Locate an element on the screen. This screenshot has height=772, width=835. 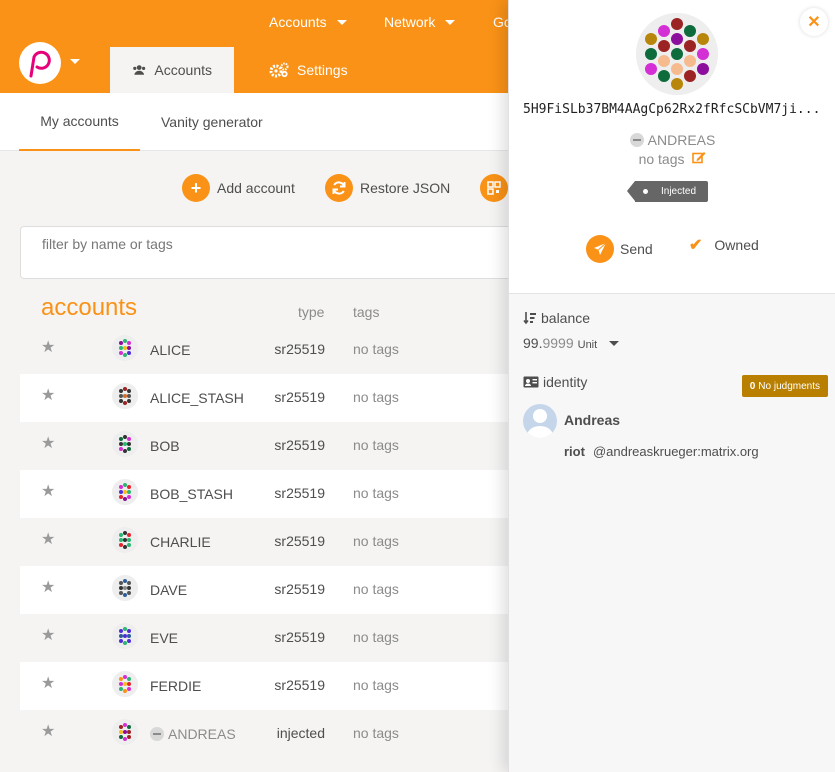
account-name: BOB_STASH is located at coordinates (191, 494).